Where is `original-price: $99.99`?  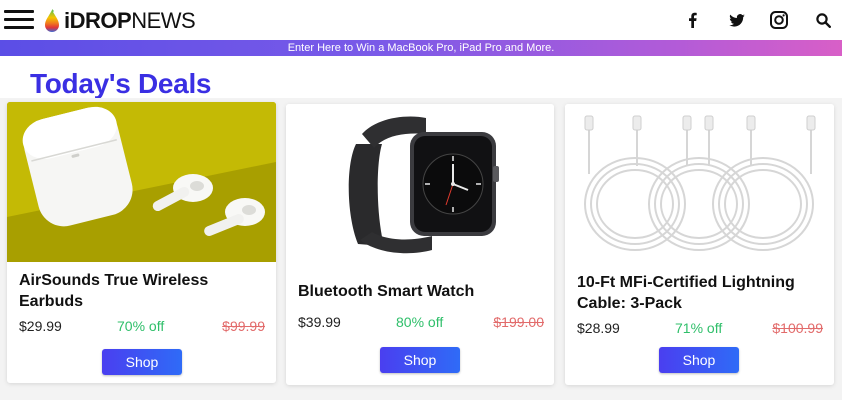
original-price: $99.99 is located at coordinates (243, 326).